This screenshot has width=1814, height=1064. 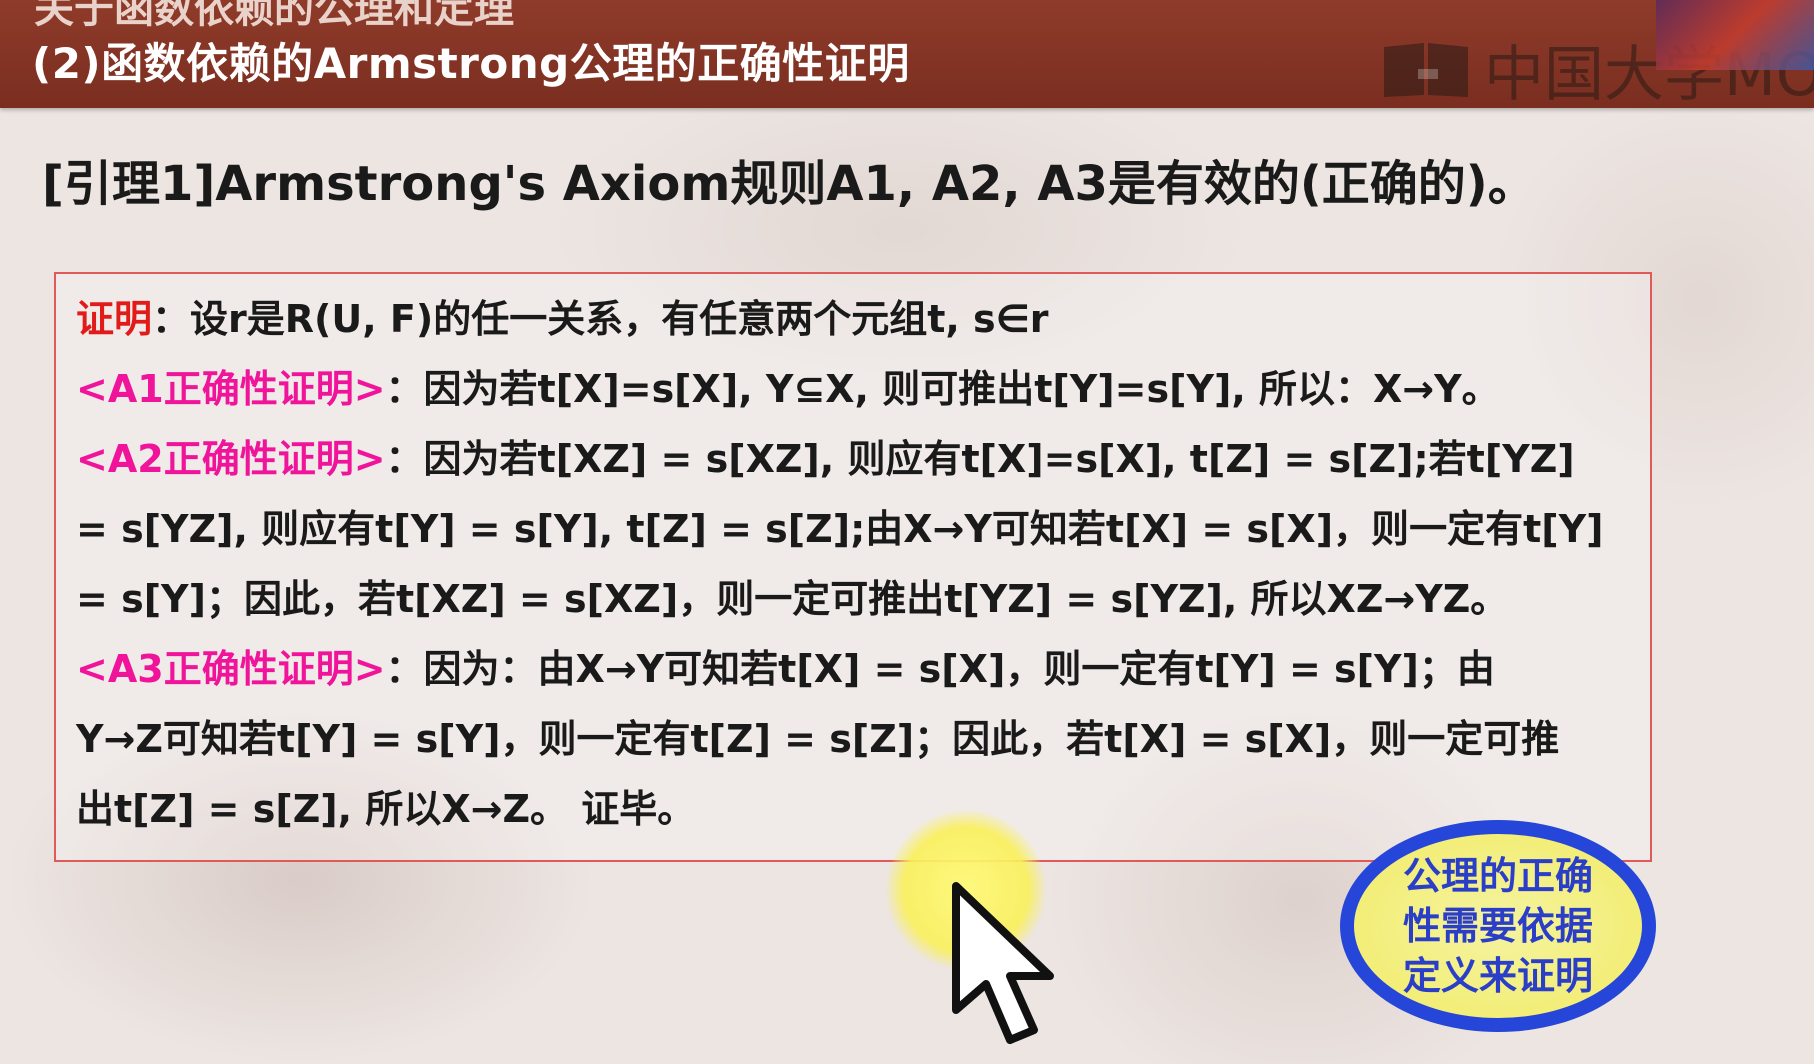 What do you see at coordinates (940, 669) in the screenshot?
I see `a3-text-1: ：因为：由X→Y可知若t[X] = s[X]，则一定有t[Y] = s[Y]；由` at bounding box center [940, 669].